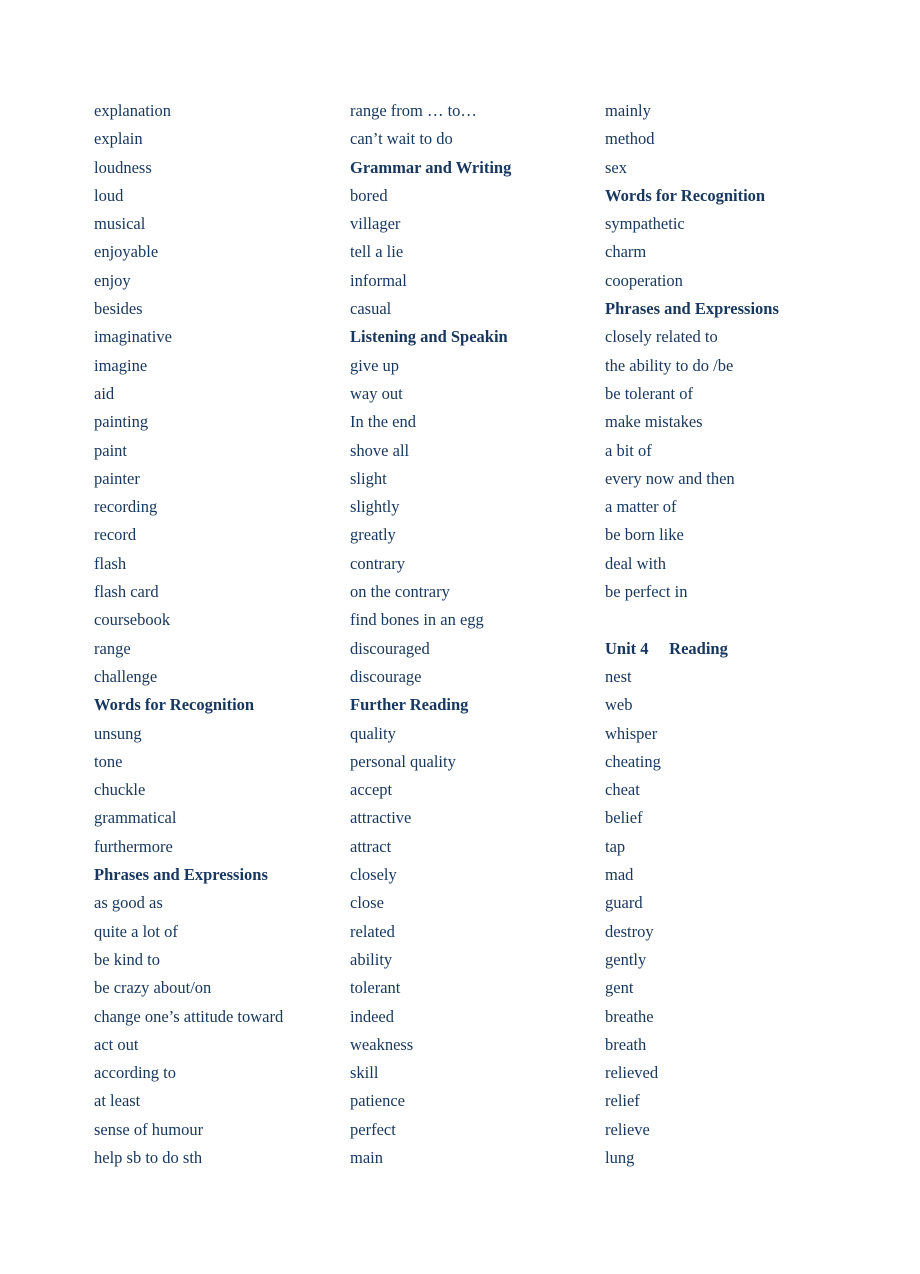 The width and height of the screenshot is (920, 1274). I want to click on vocabulary-item: mad, so click(619, 875).